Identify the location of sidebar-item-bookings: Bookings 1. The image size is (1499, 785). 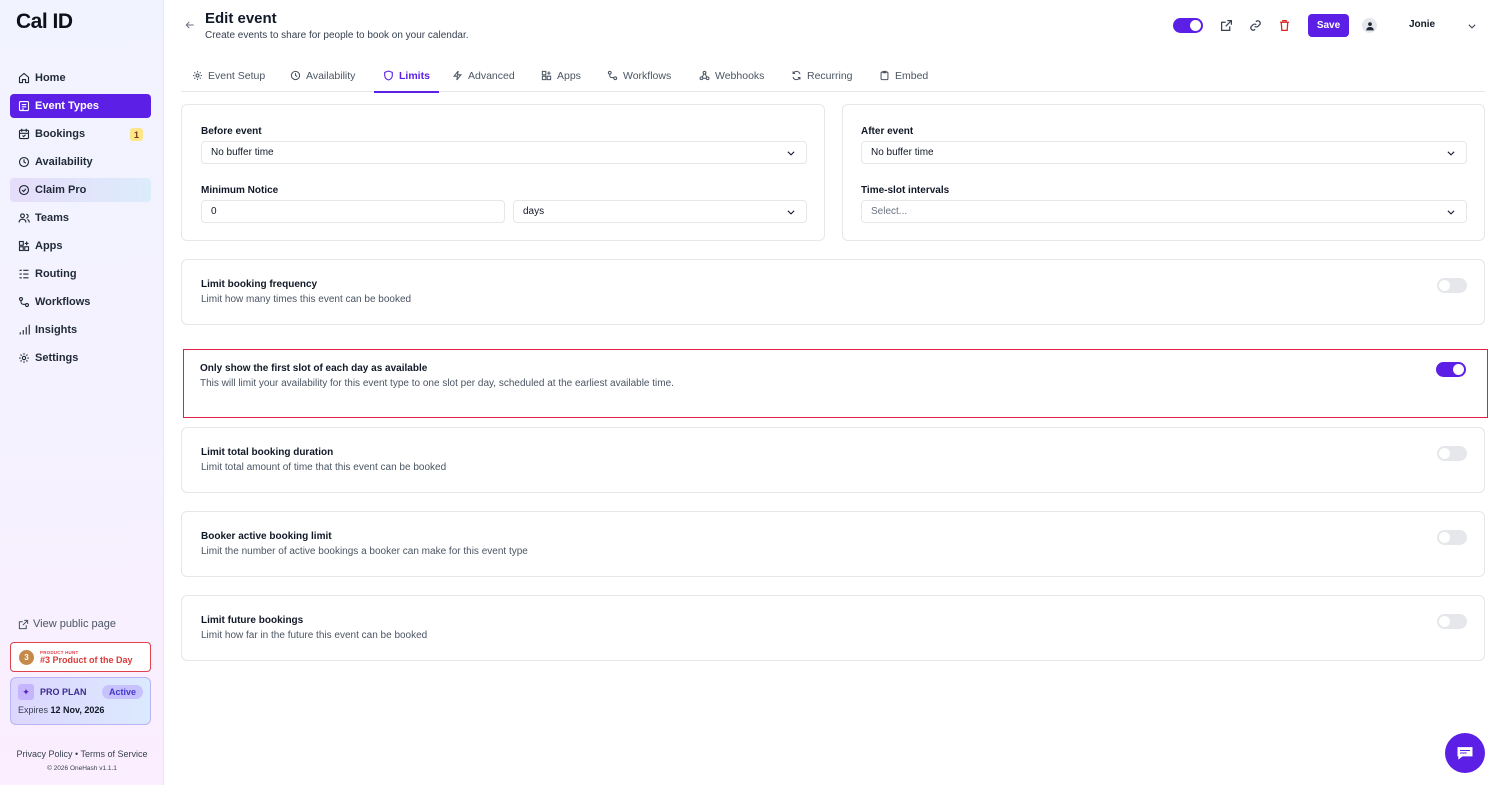
(80, 134).